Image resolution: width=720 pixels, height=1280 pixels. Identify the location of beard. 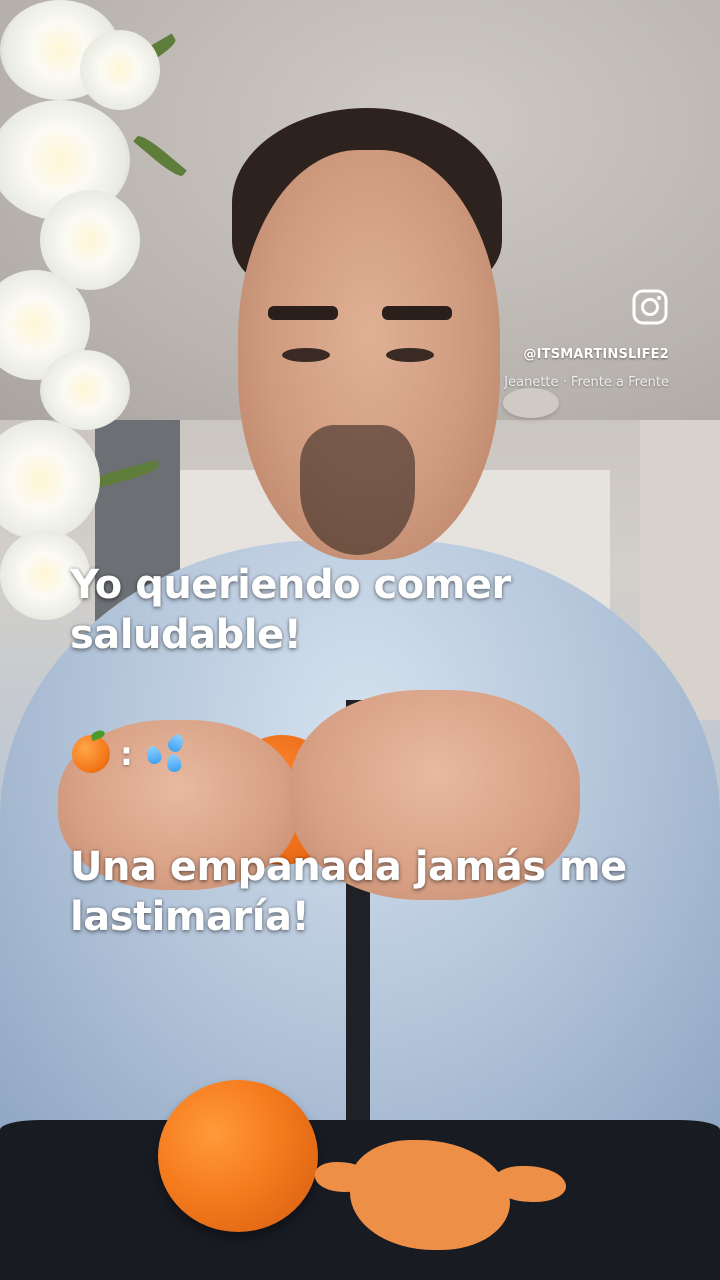
(357, 490).